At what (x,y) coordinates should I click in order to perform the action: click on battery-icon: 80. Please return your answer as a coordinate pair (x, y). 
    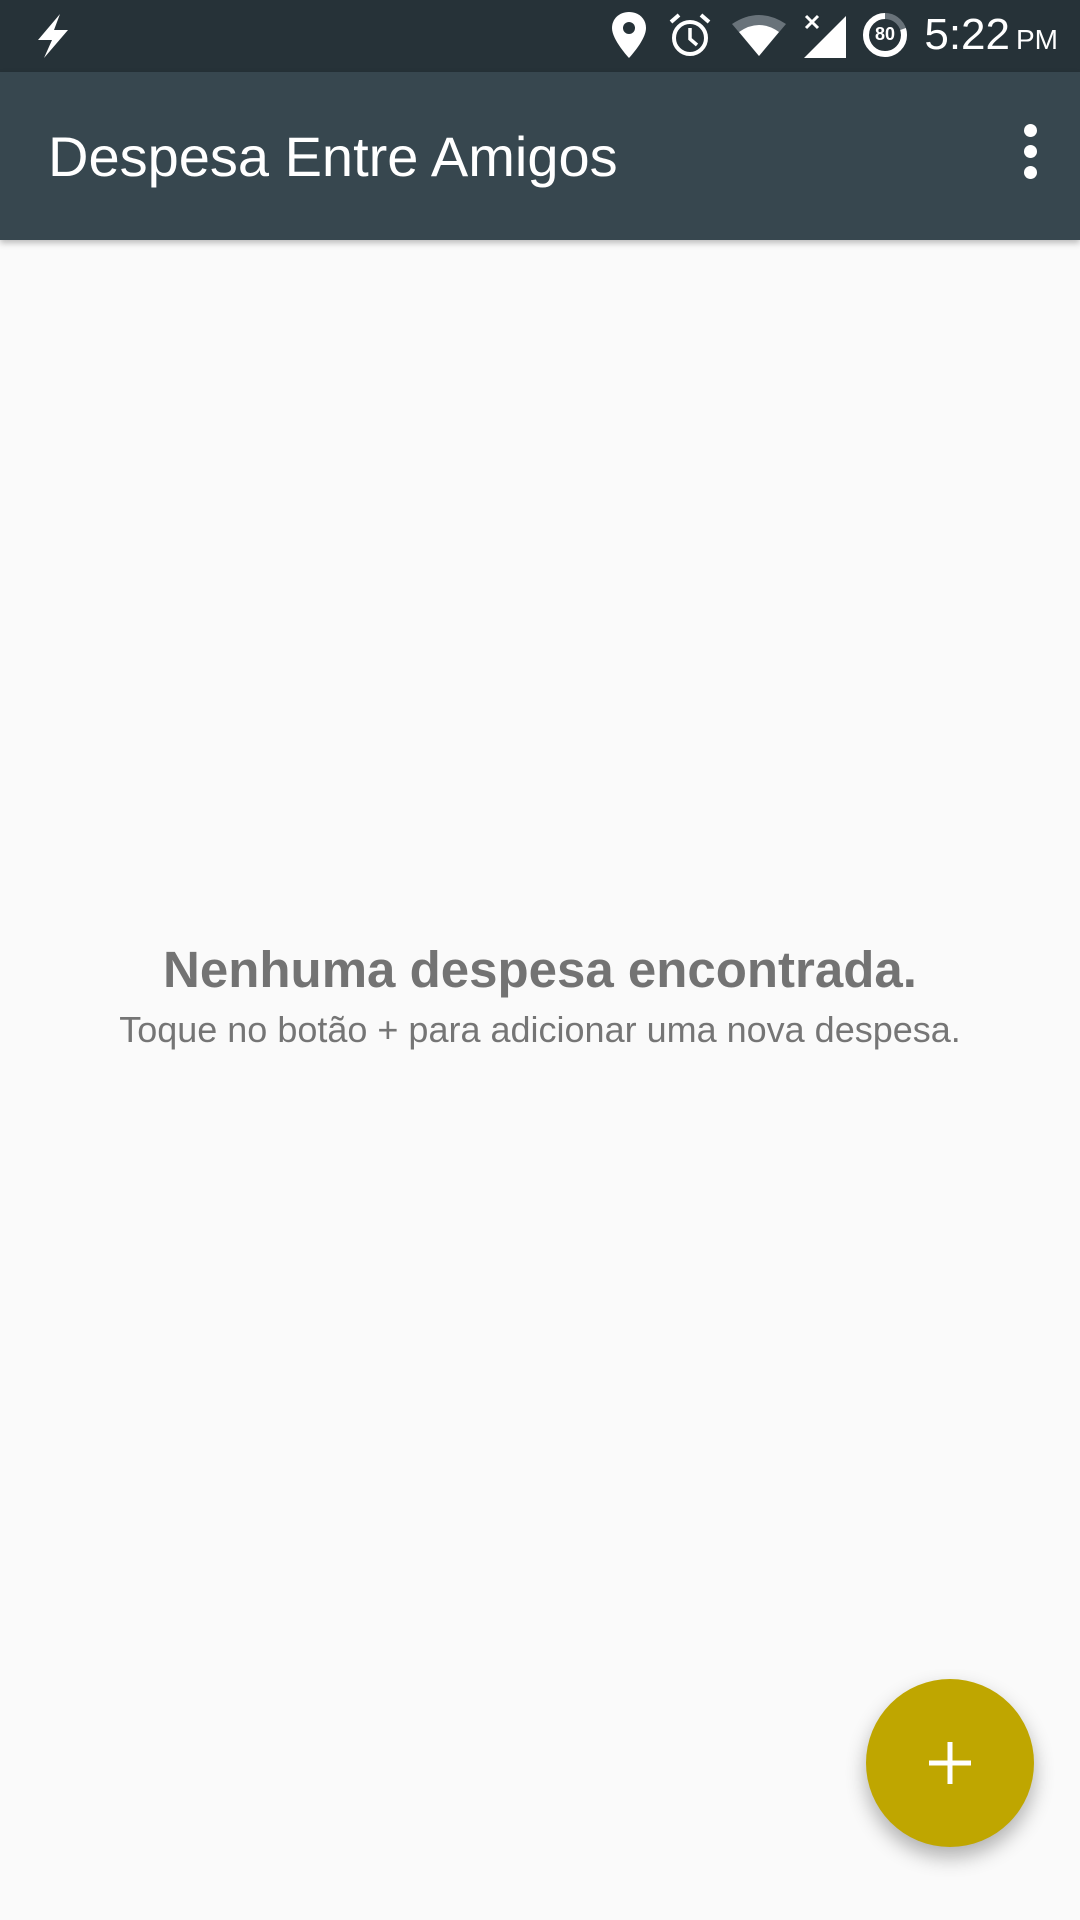
    Looking at the image, I should click on (885, 35).